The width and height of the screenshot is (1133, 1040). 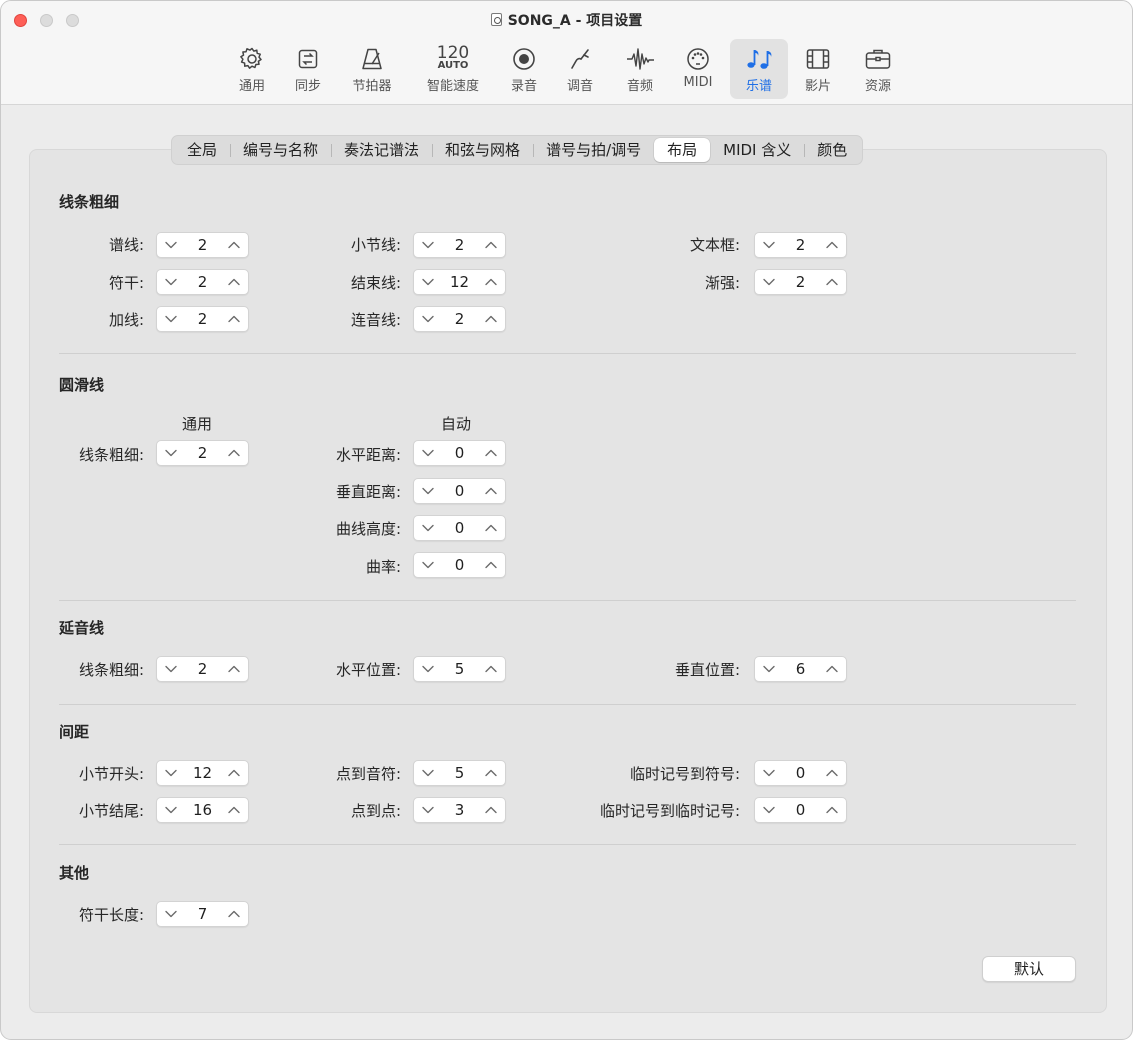 I want to click on tuplet-width-stepper: 2, so click(x=459, y=319).